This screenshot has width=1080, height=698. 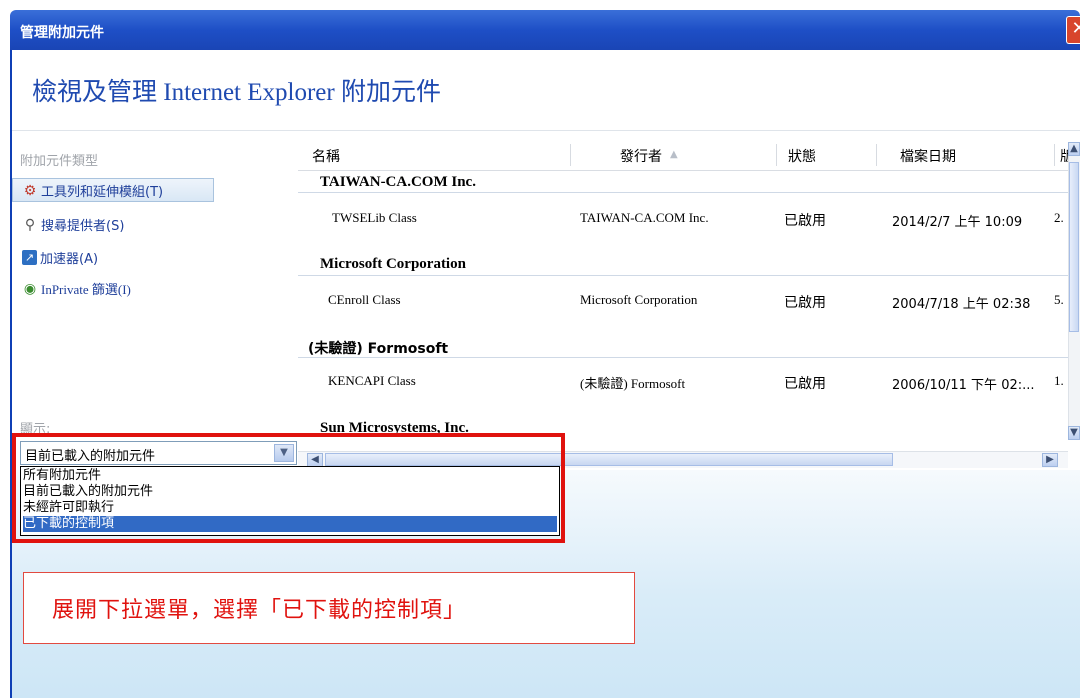 What do you see at coordinates (398, 182) in the screenshot?
I see `group-header: TAIWAN-CA.COM Inc.` at bounding box center [398, 182].